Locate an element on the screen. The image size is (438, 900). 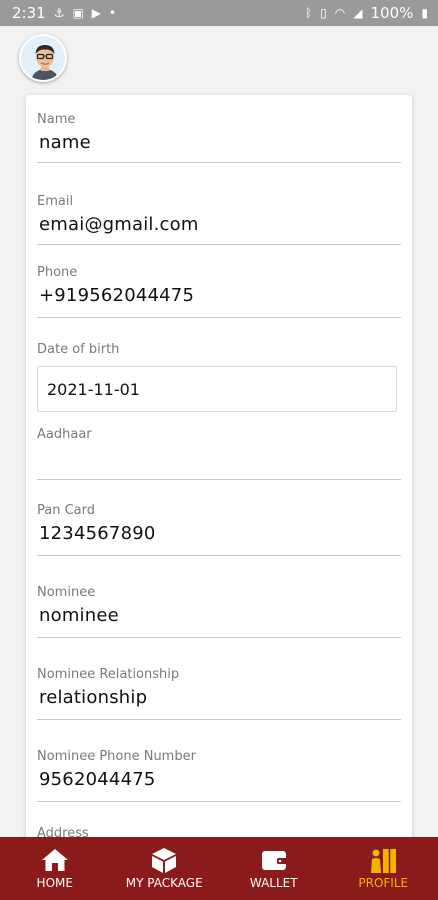
phone-label: Phone is located at coordinates (57, 272).